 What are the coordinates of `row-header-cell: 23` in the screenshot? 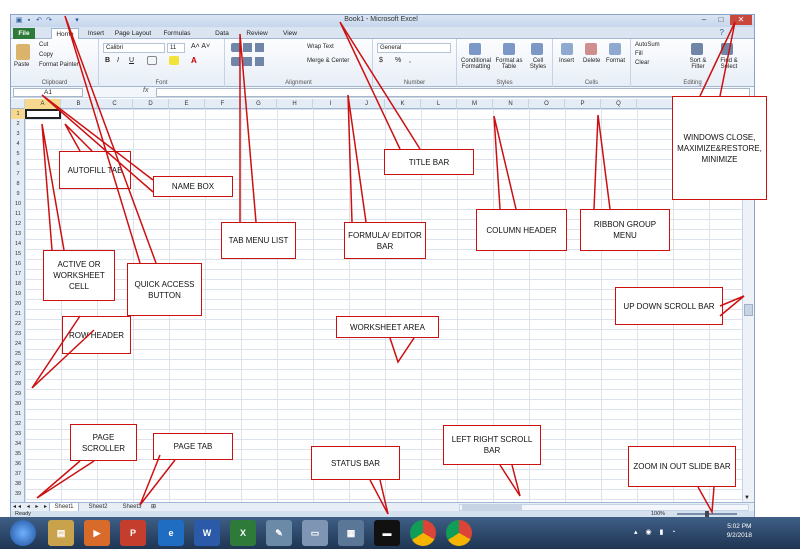 It's located at (18, 334).